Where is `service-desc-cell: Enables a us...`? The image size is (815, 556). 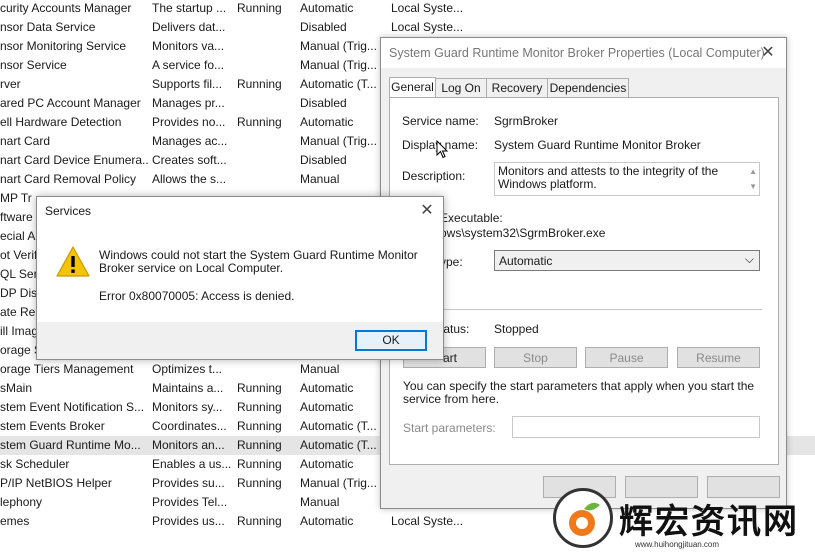 service-desc-cell: Enables a us... is located at coordinates (192, 464).